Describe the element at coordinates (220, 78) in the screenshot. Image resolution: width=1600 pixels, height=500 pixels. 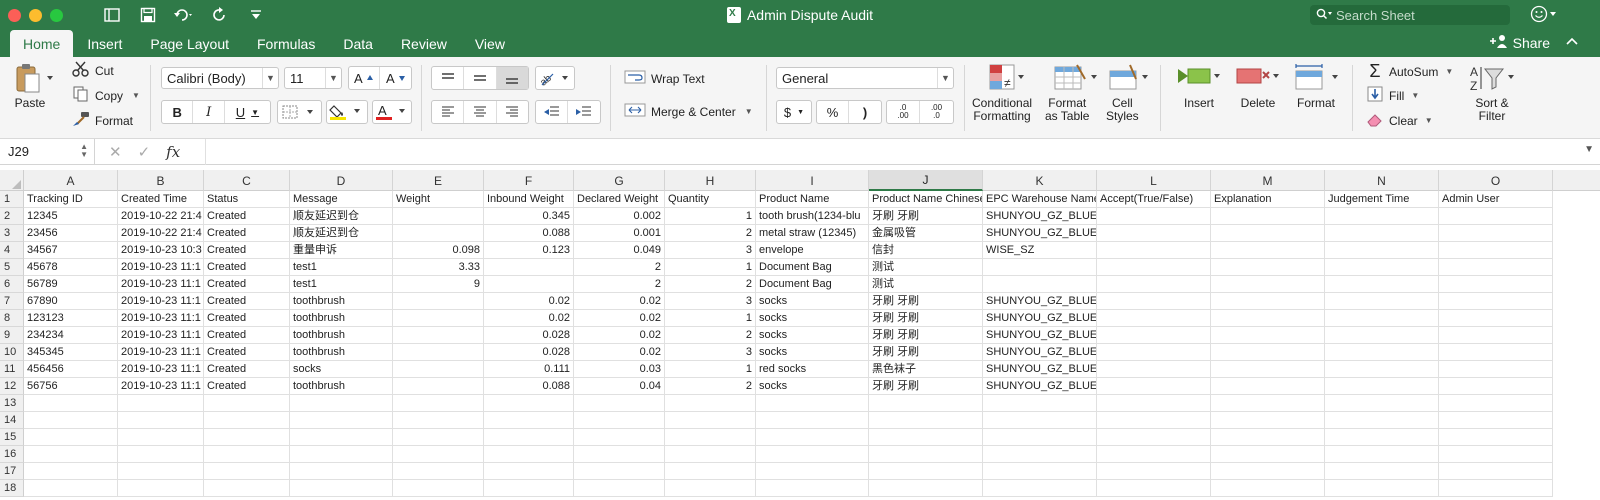
I see `font-name-dropdown: Calibri (Body) ▼` at that location.